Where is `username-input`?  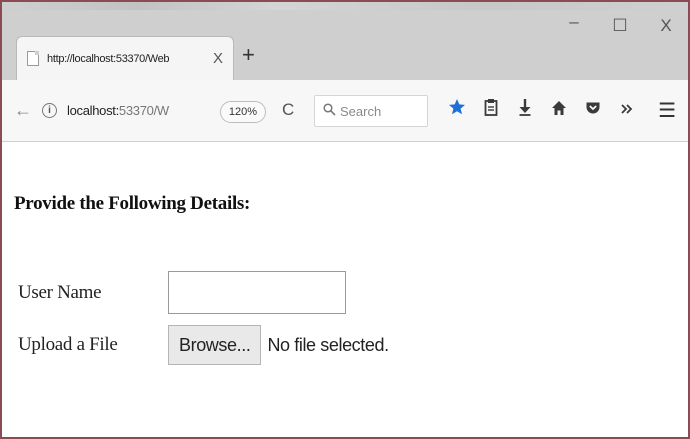
username-input is located at coordinates (257, 292).